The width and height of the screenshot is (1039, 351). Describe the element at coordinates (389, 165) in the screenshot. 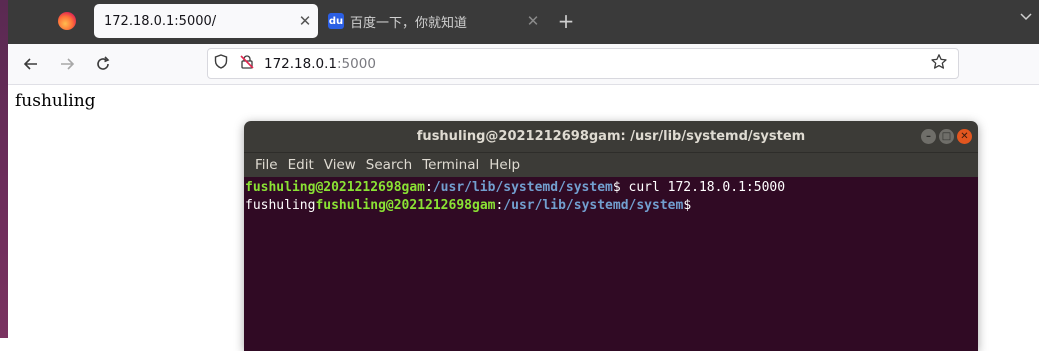

I see `menu-search: Search` at that location.